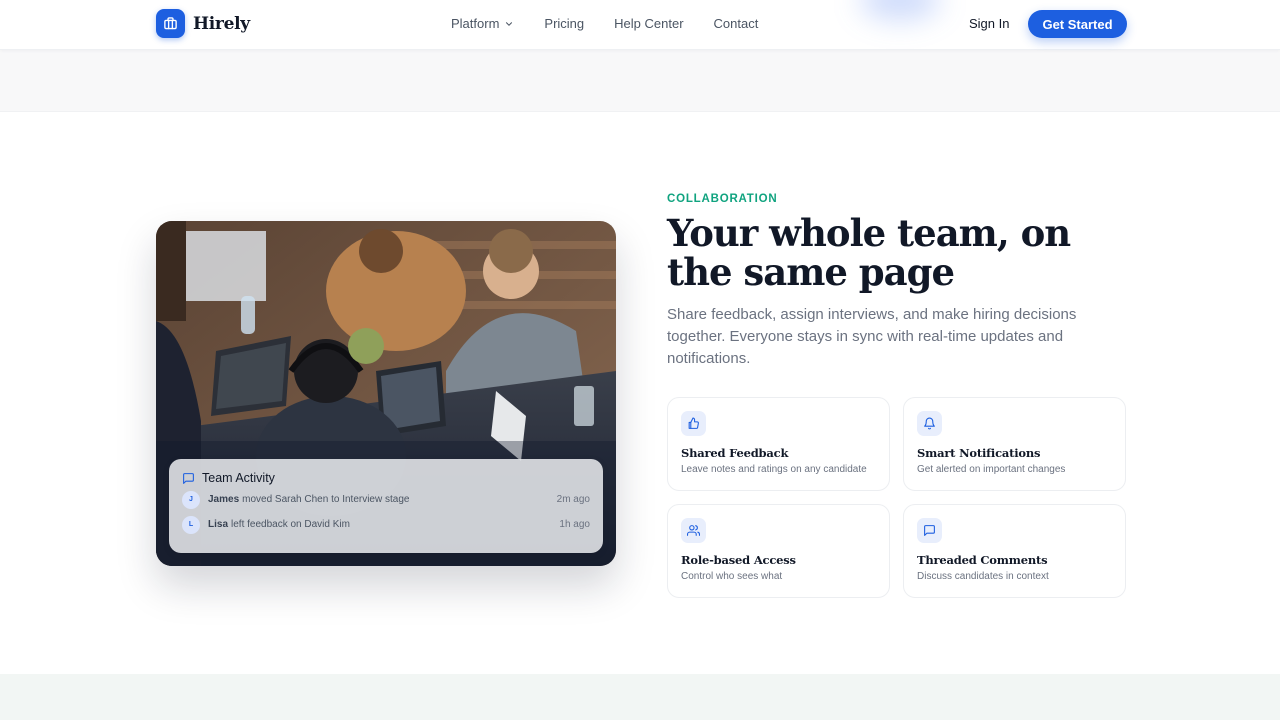  I want to click on activity-user: Lisa, so click(218, 524).